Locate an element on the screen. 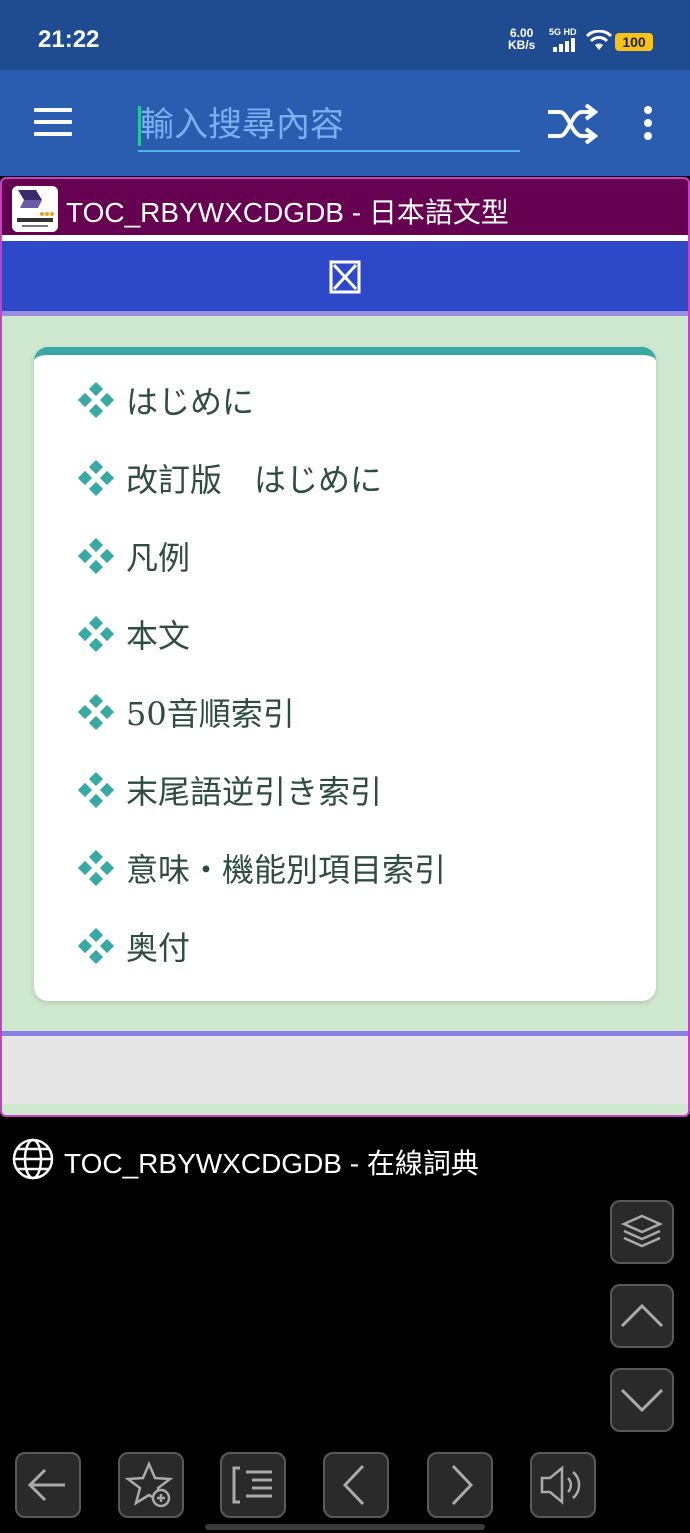  toc-item: 改訂版 はじめに is located at coordinates (230, 478).